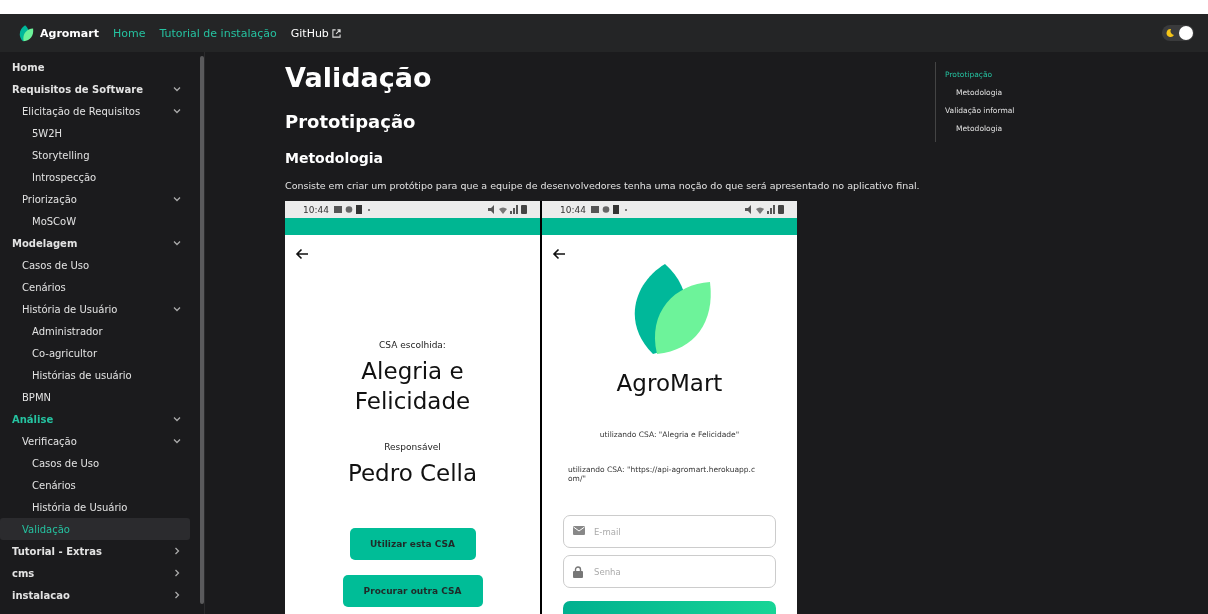 Image resolution: width=1208 pixels, height=614 pixels. I want to click on nav-link: GitHub, so click(315, 33).